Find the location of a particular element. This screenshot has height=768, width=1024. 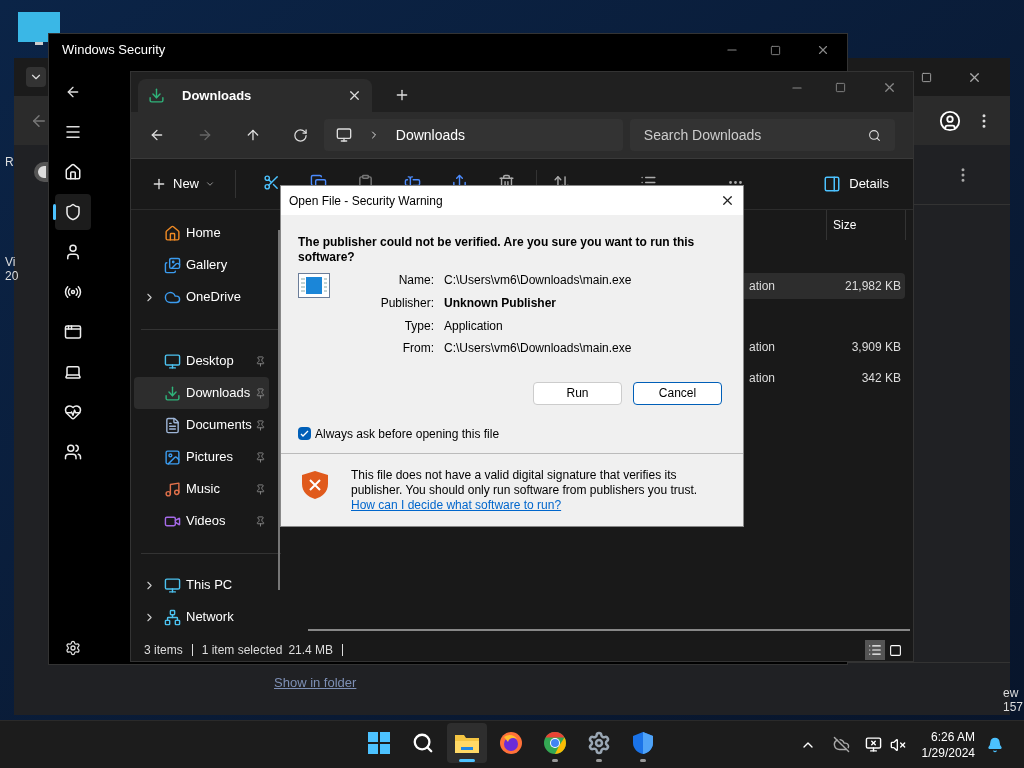

field-label: Name: is located at coordinates (415, 281).